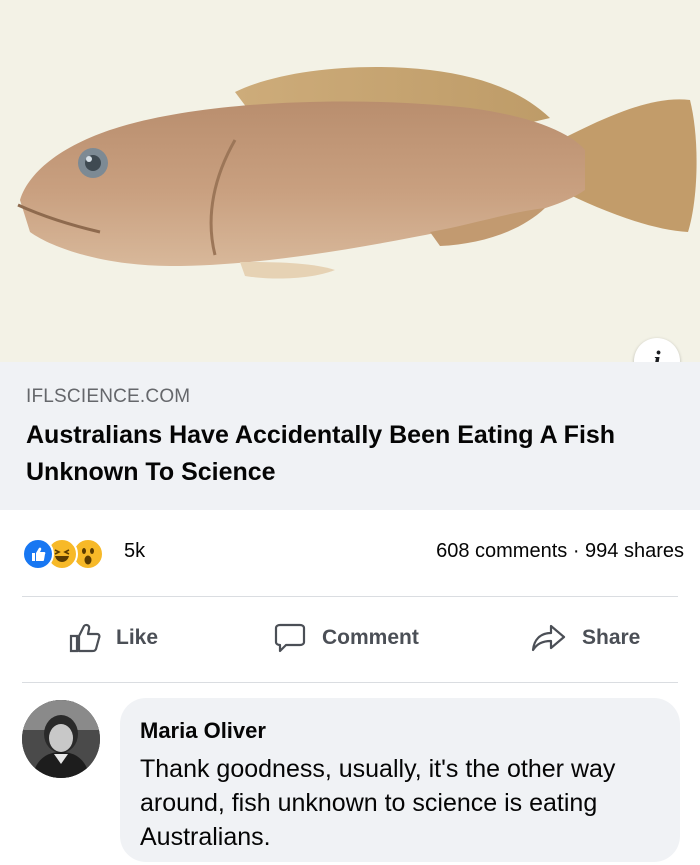  Describe the element at coordinates (38, 554) in the screenshot. I see `like-icon` at that location.